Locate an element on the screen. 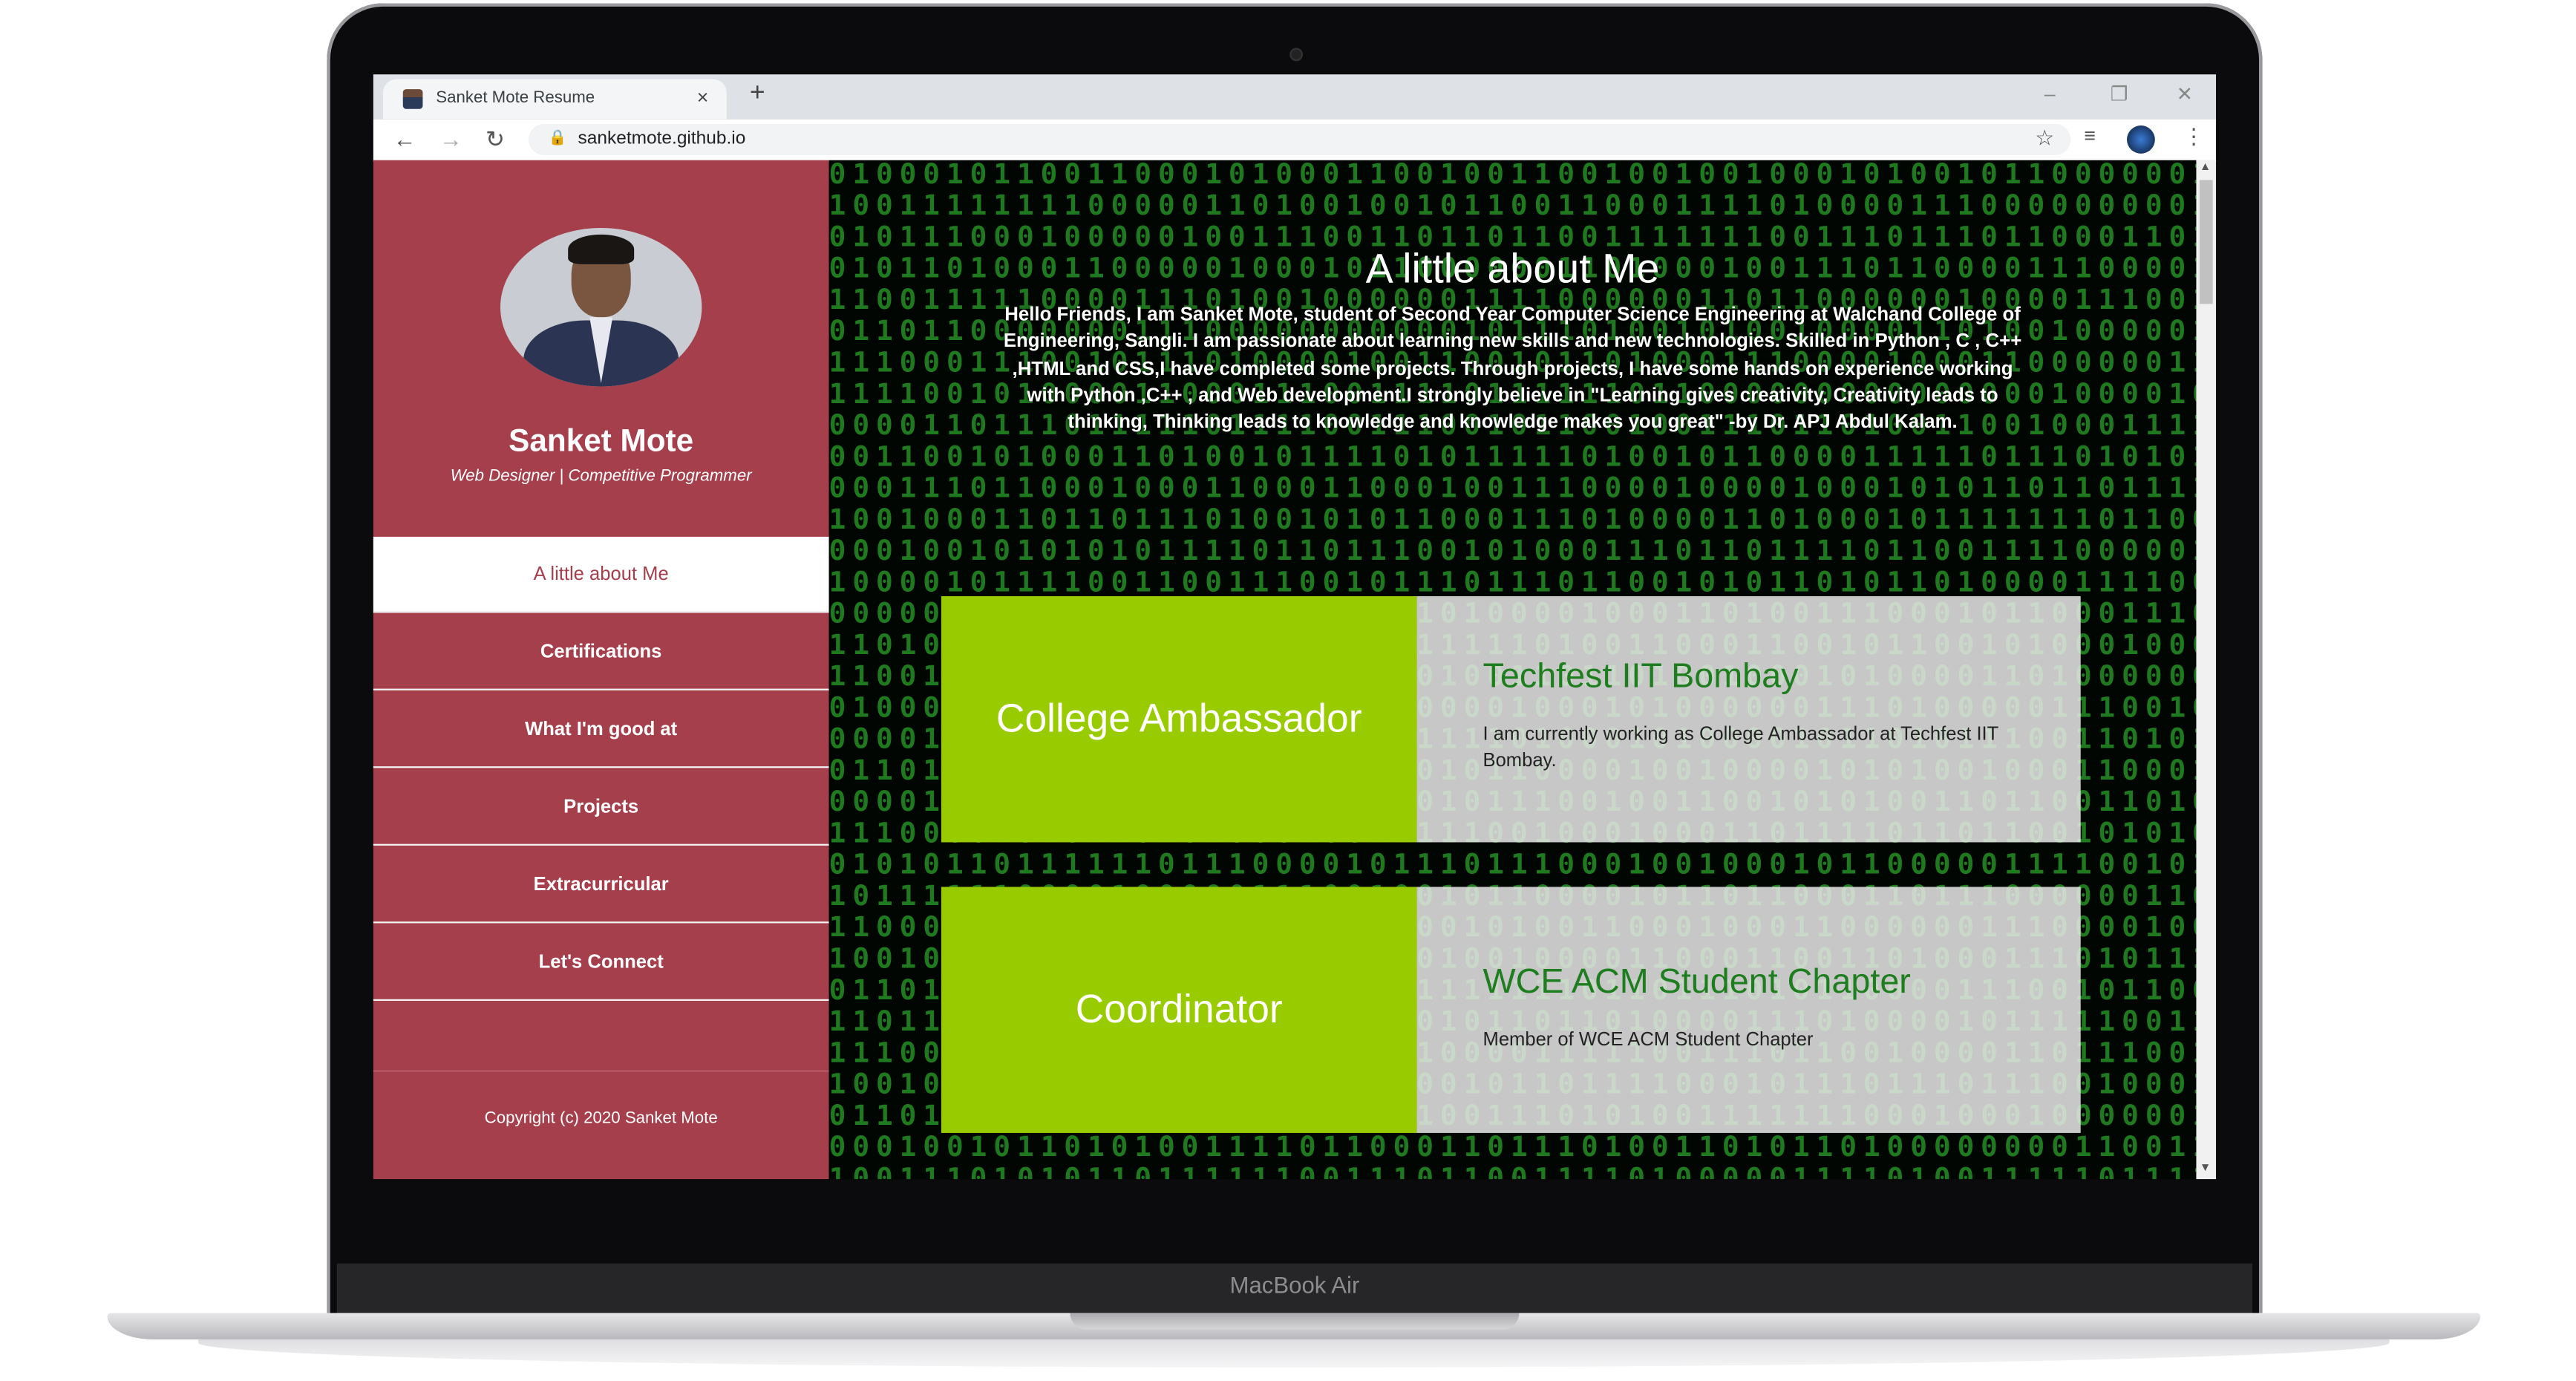  card-role: Coordinator is located at coordinates (1179, 1010).